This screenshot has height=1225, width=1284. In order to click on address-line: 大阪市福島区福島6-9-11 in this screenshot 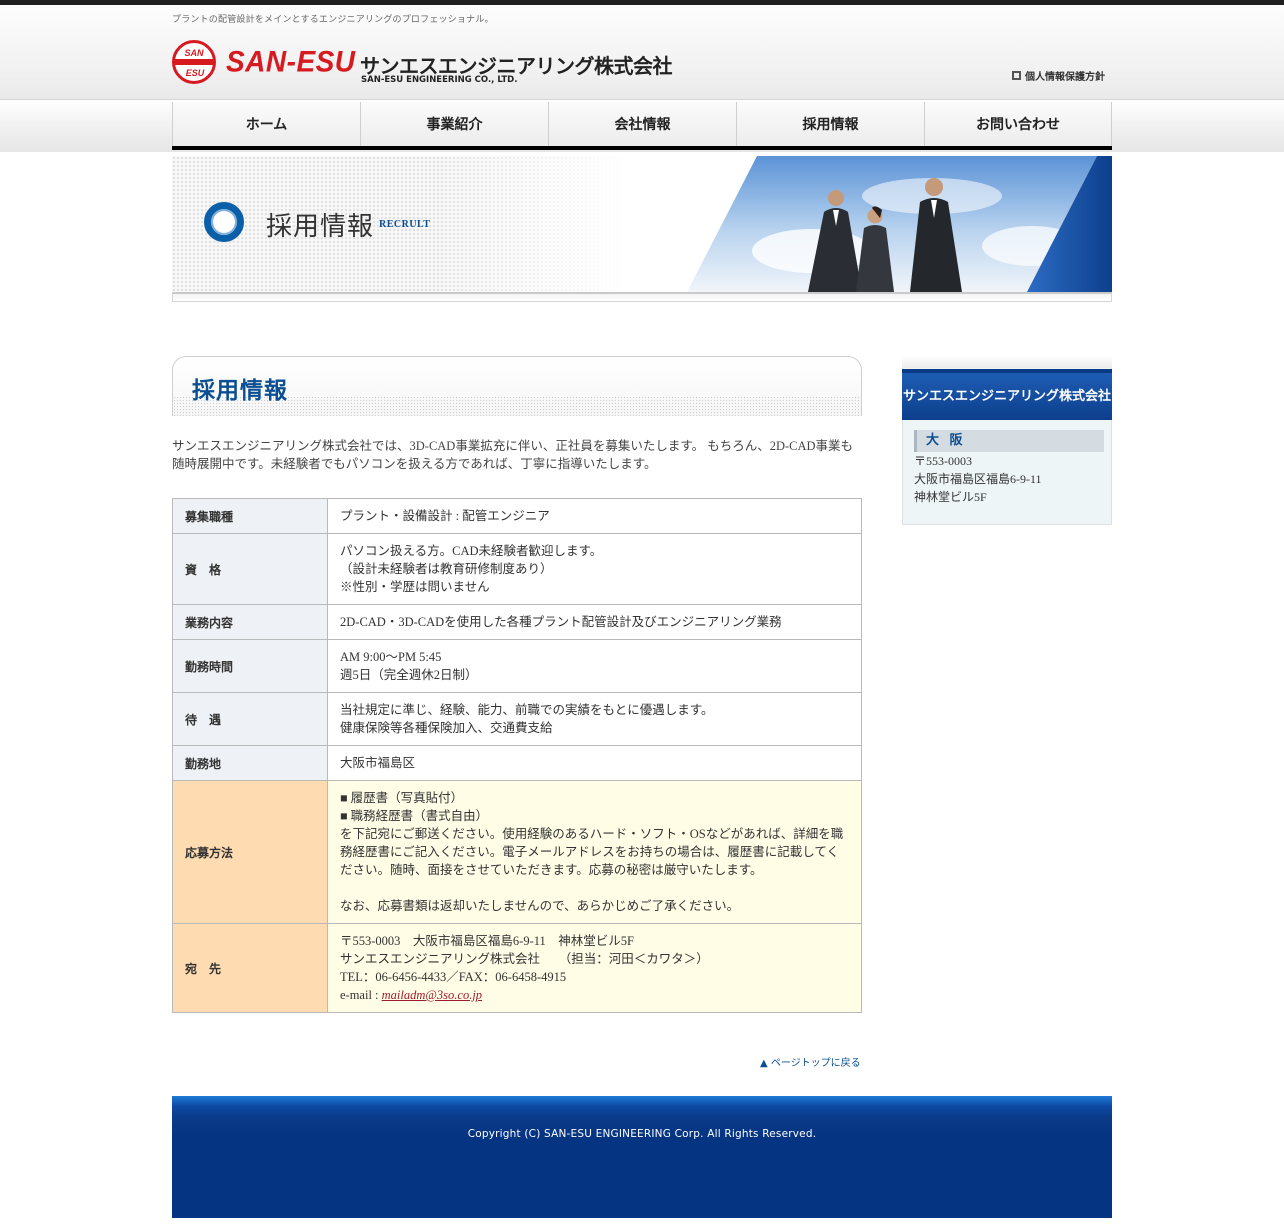, I will do `click(978, 479)`.